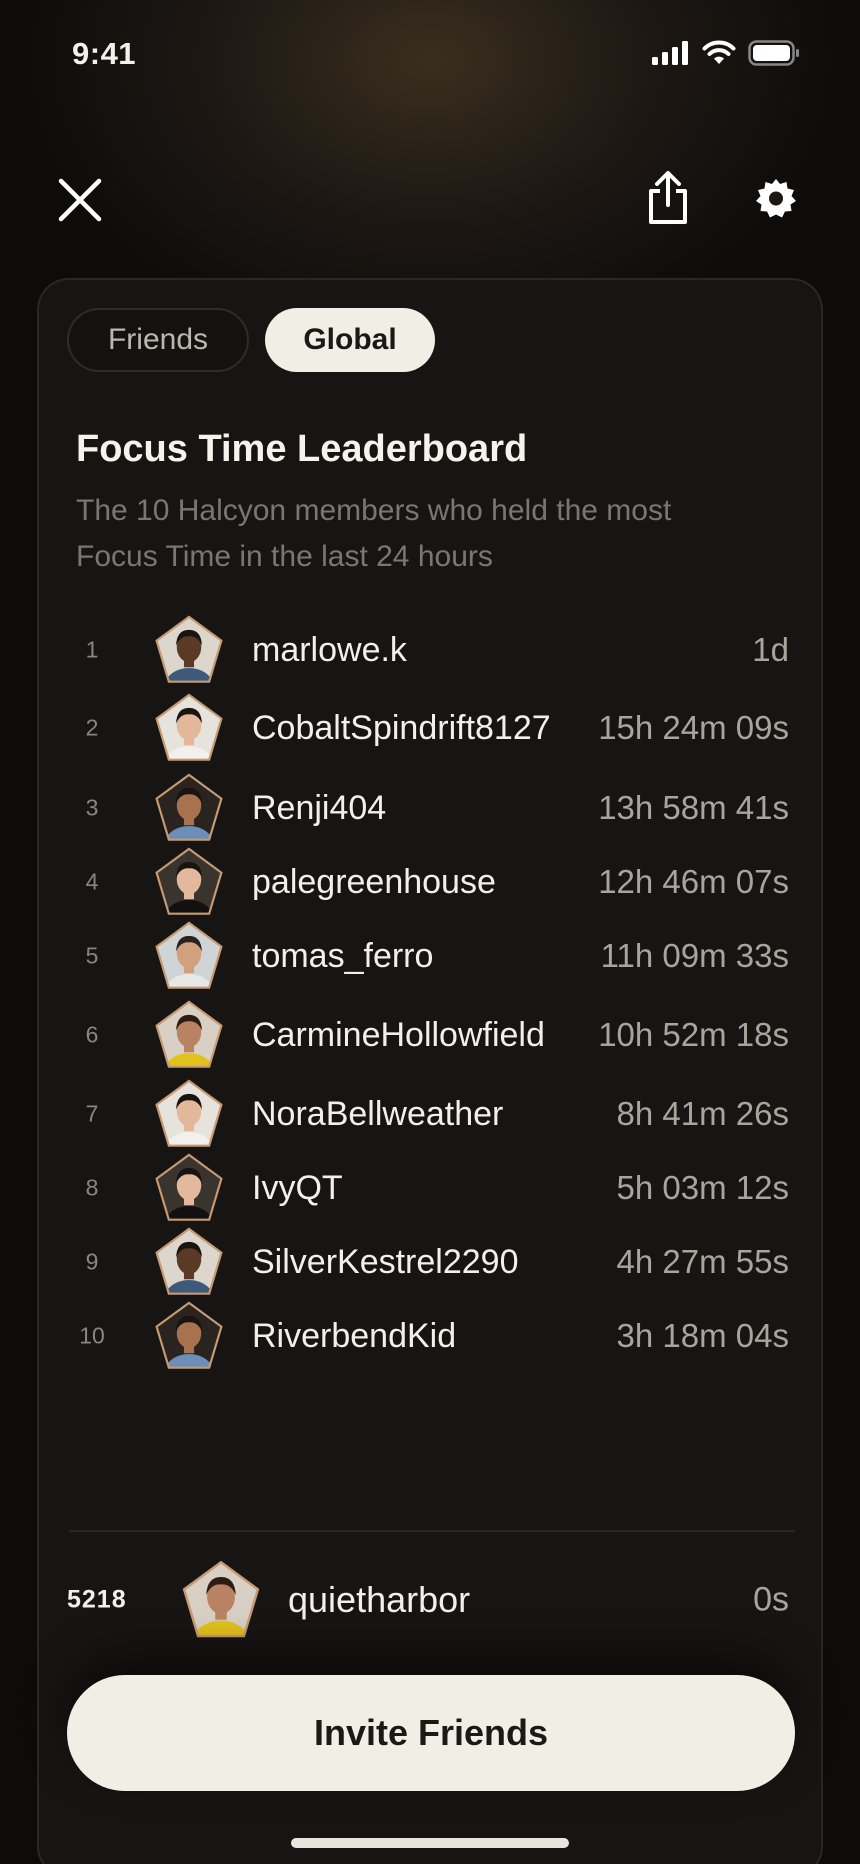 Image resolution: width=860 pixels, height=1864 pixels. Describe the element at coordinates (398, 1035) in the screenshot. I see `row-username: CarmineHollowfield` at that location.